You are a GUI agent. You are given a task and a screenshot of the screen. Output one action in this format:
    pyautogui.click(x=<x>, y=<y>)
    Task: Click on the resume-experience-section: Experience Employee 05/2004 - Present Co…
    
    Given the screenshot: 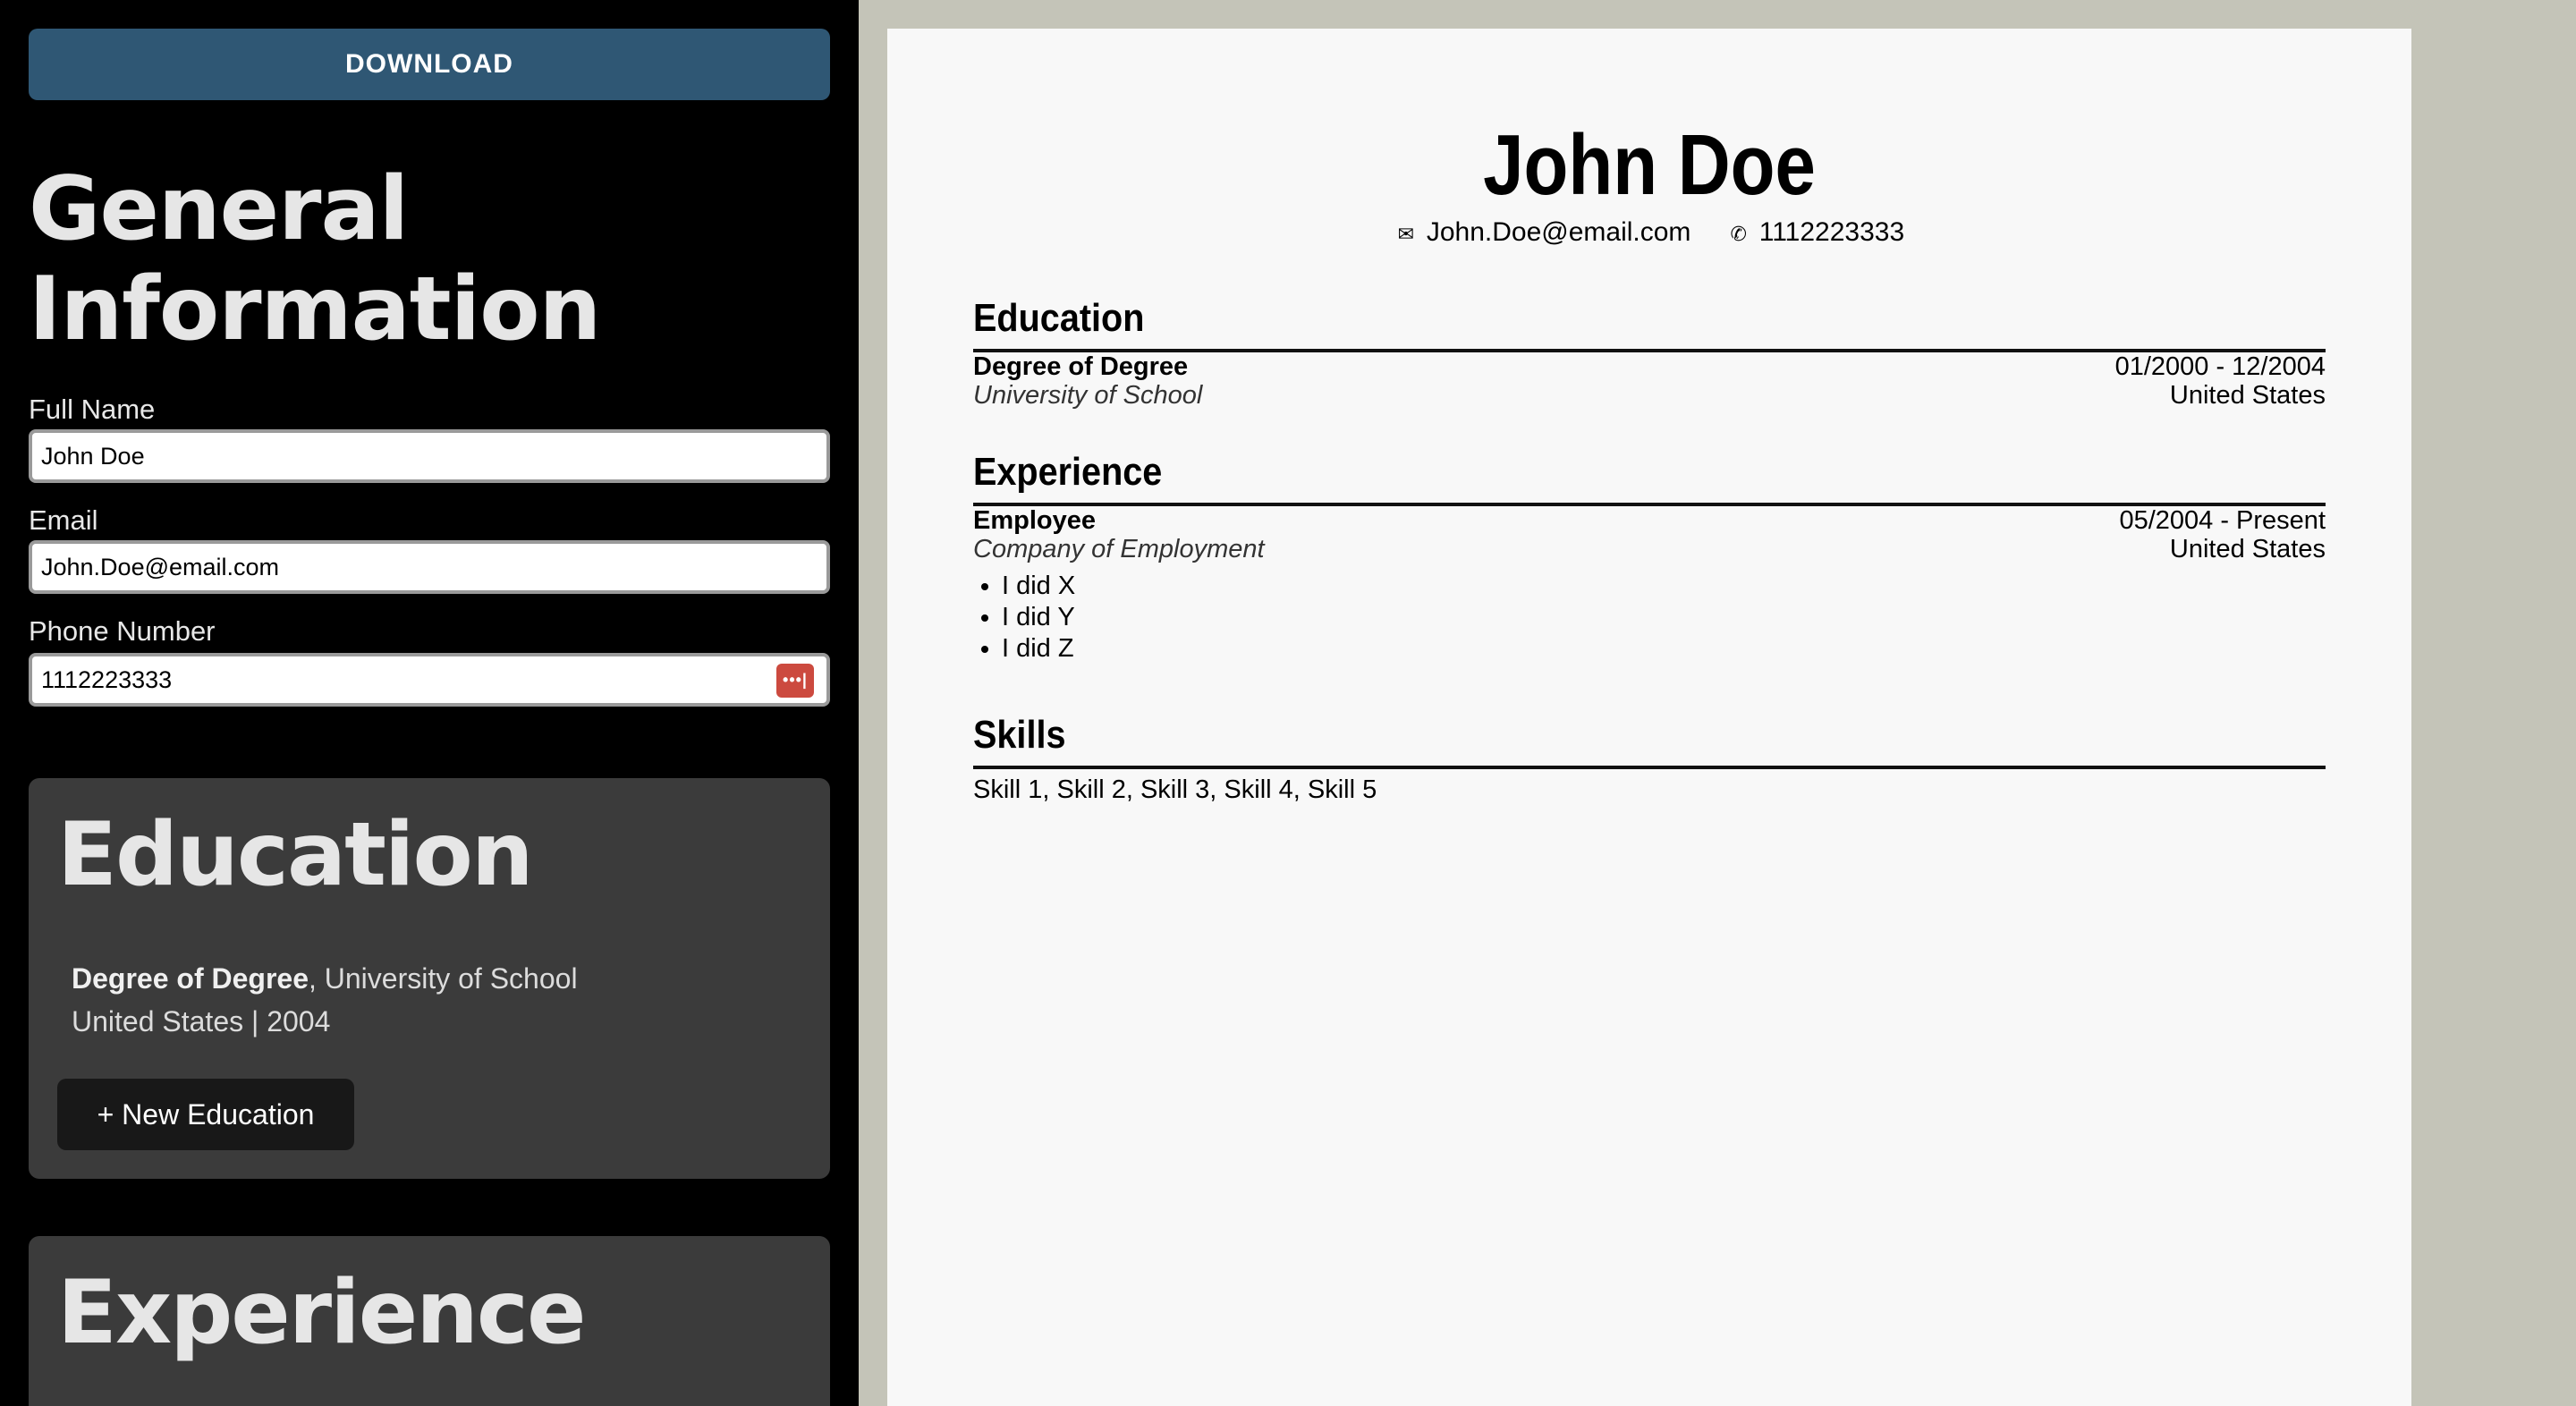 What is the action you would take?
    pyautogui.click(x=1649, y=556)
    